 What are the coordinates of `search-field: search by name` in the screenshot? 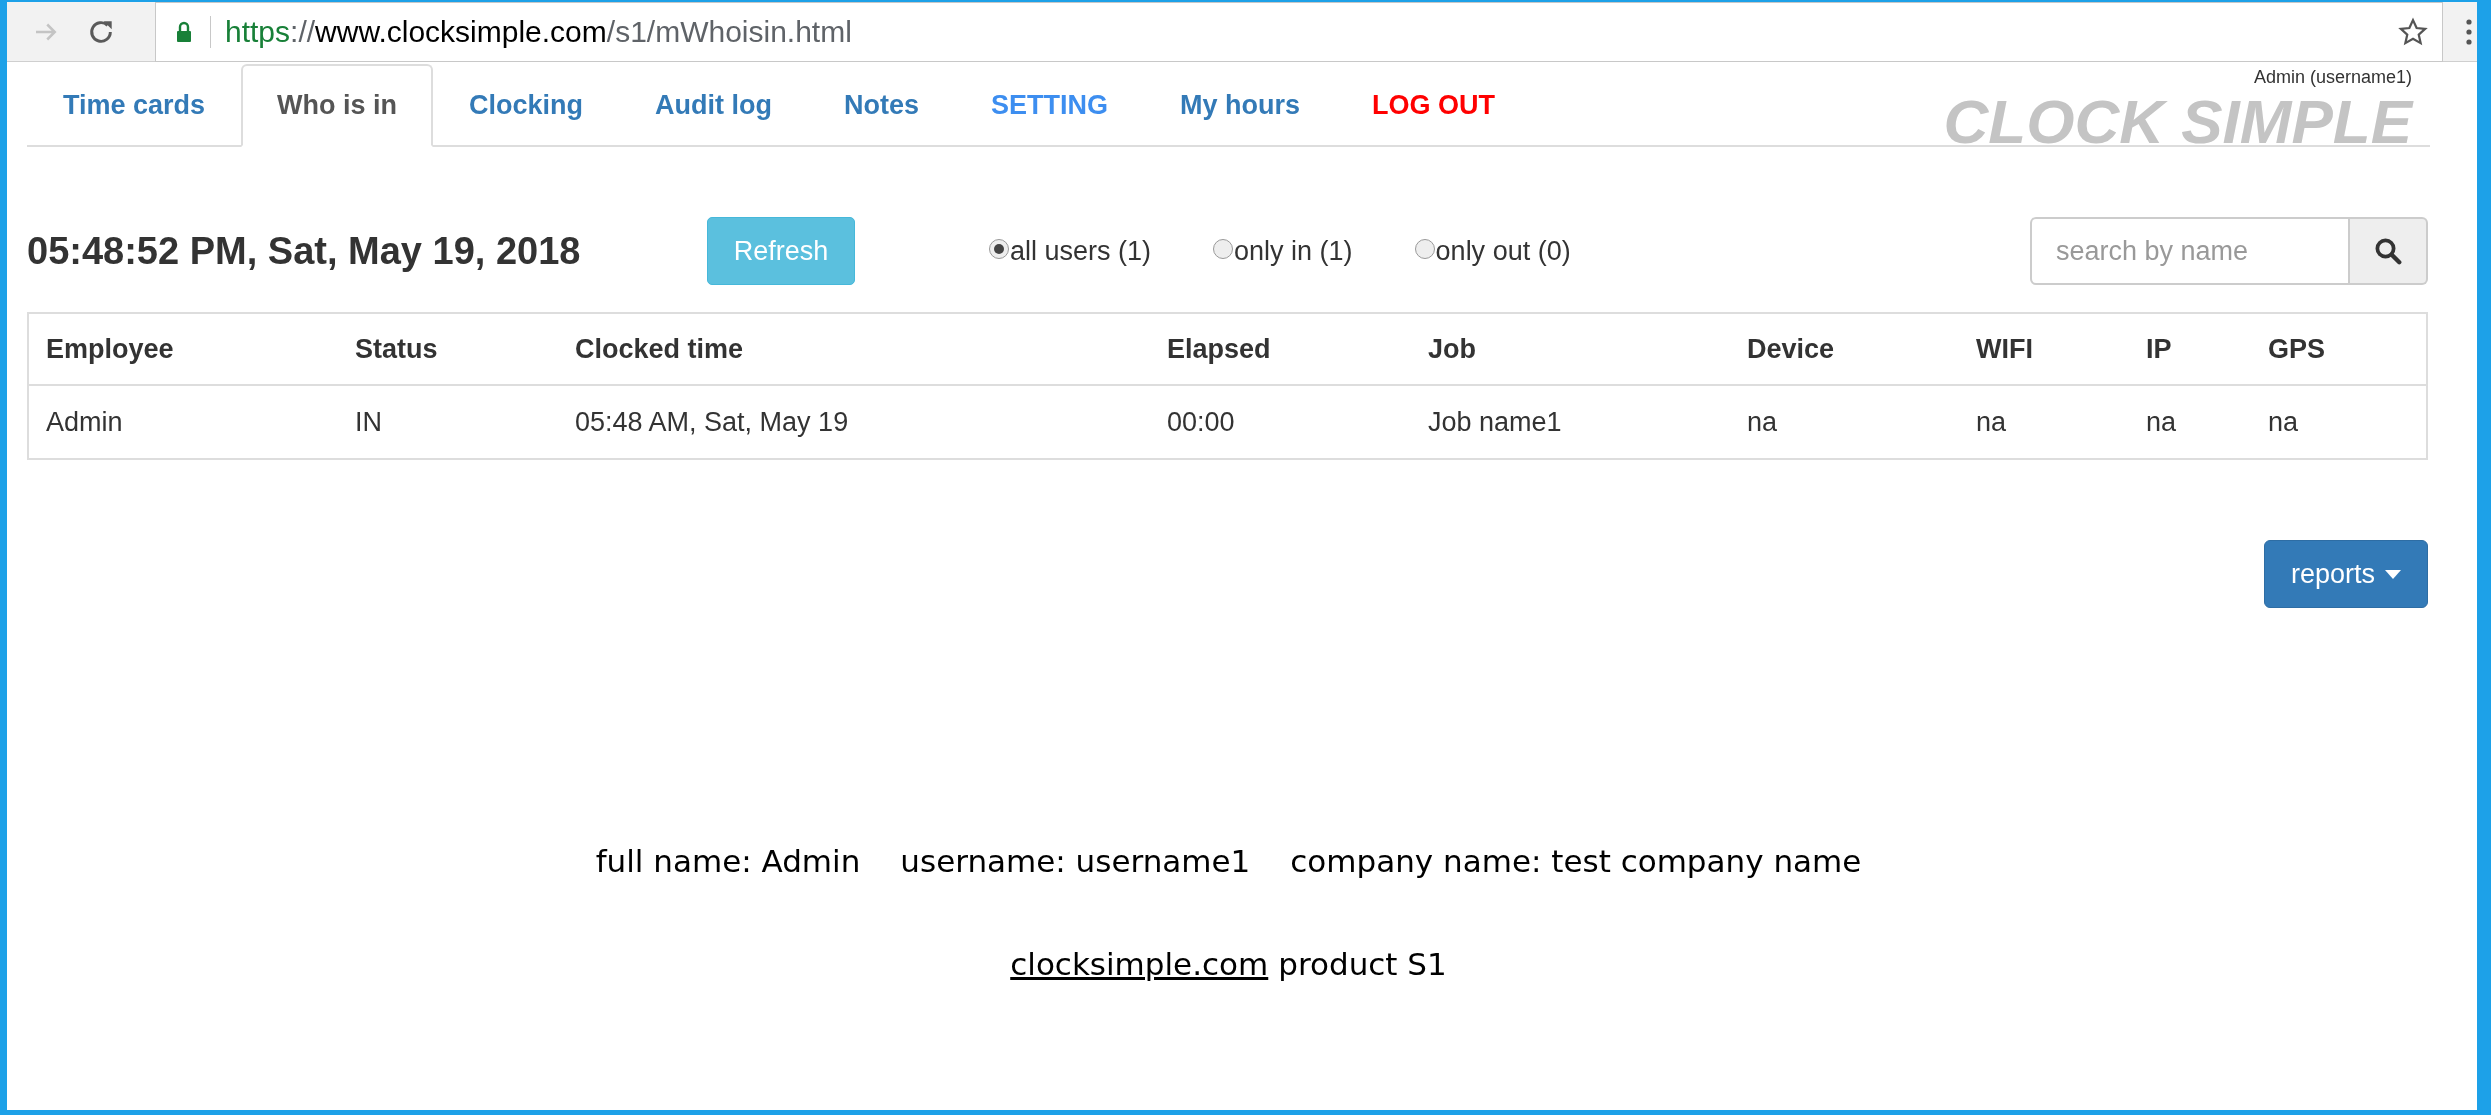 It's located at (2190, 251).